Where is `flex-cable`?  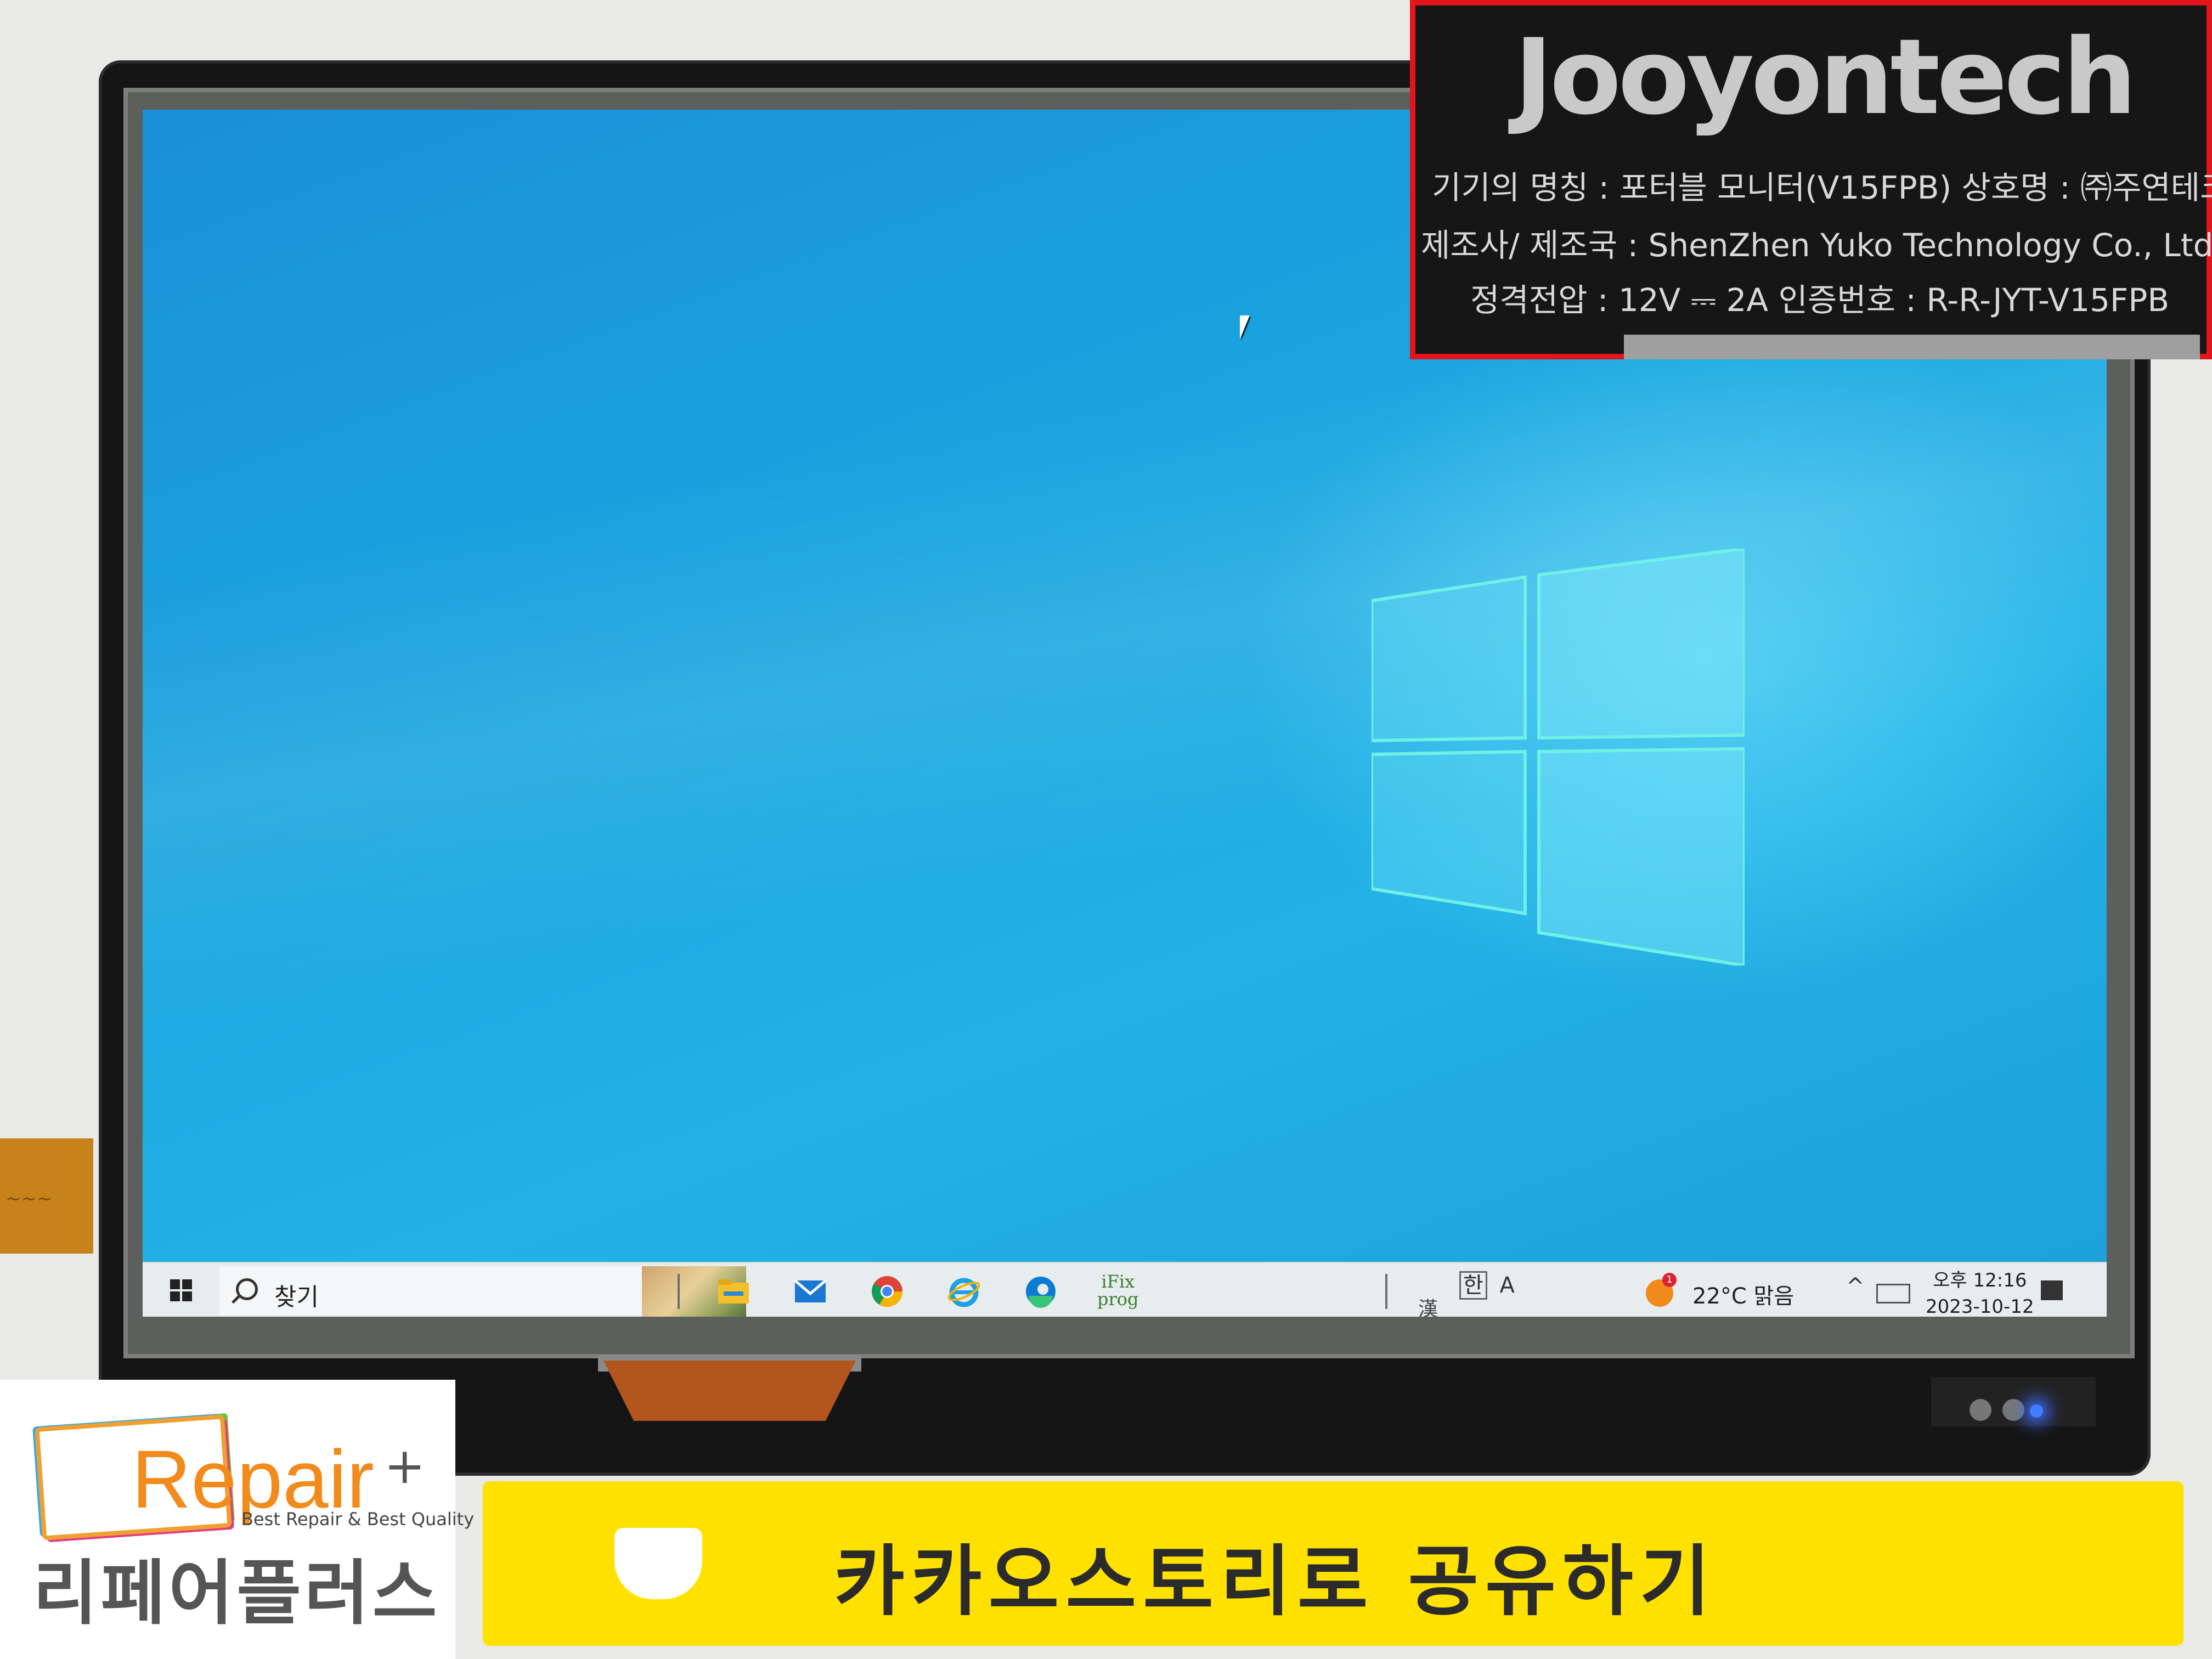
flex-cable is located at coordinates (730, 1391).